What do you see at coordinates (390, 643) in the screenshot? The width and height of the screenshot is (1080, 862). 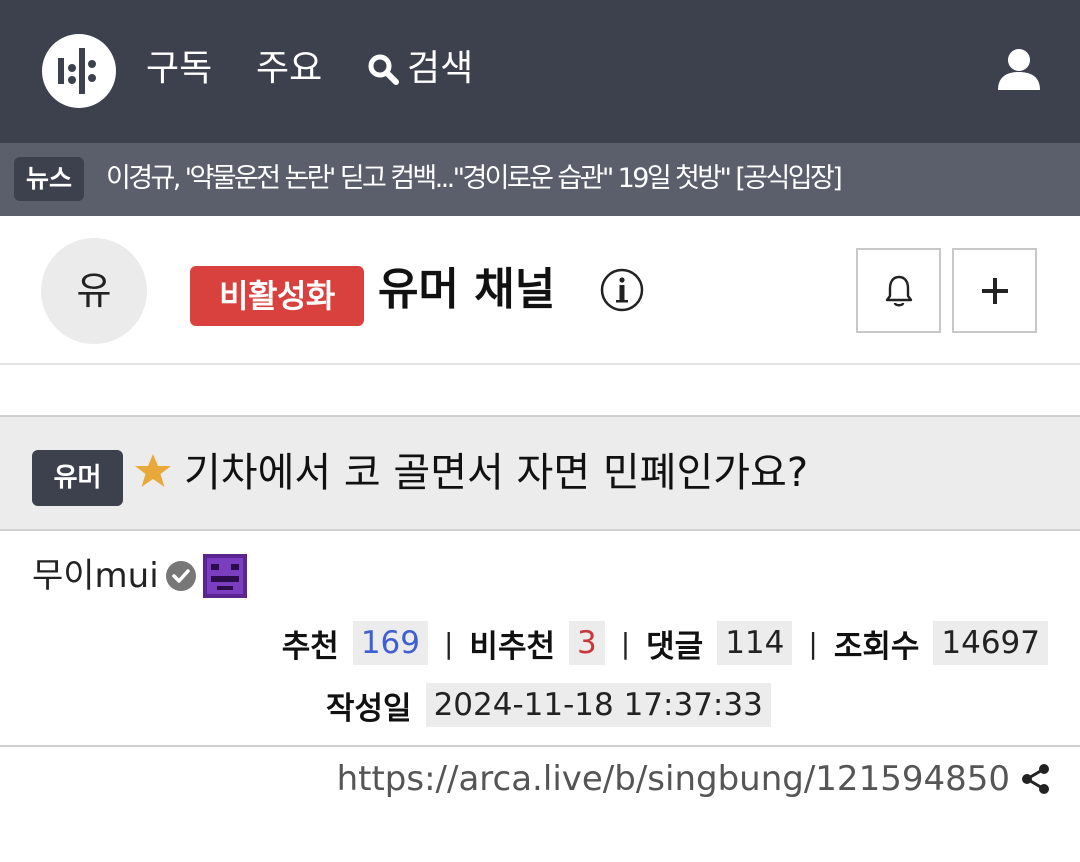 I see `upvote-count: 169` at bounding box center [390, 643].